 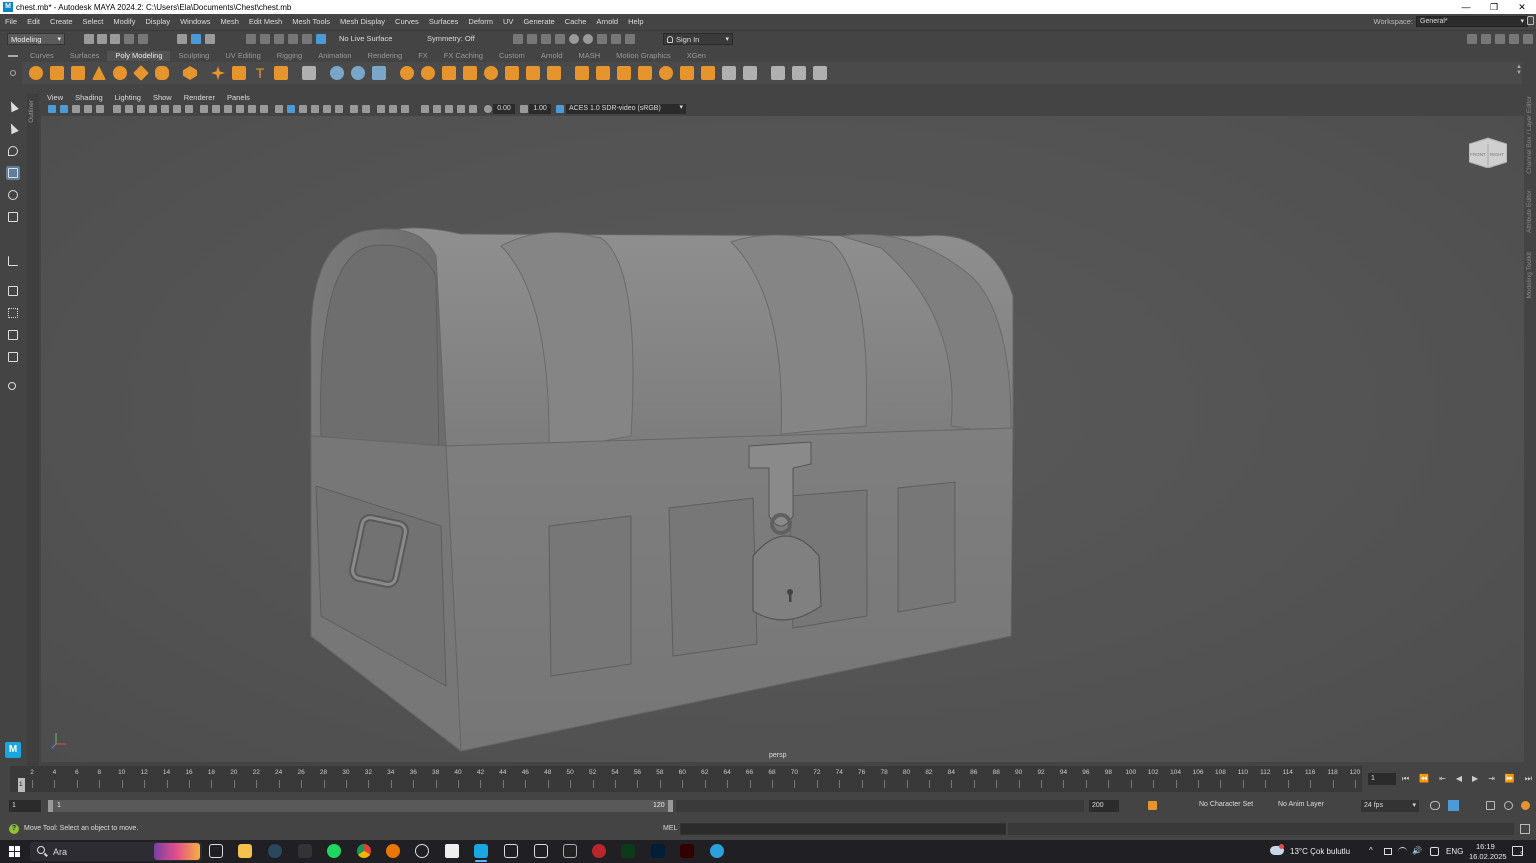 I want to click on illustrator-icon, so click(x=687, y=851).